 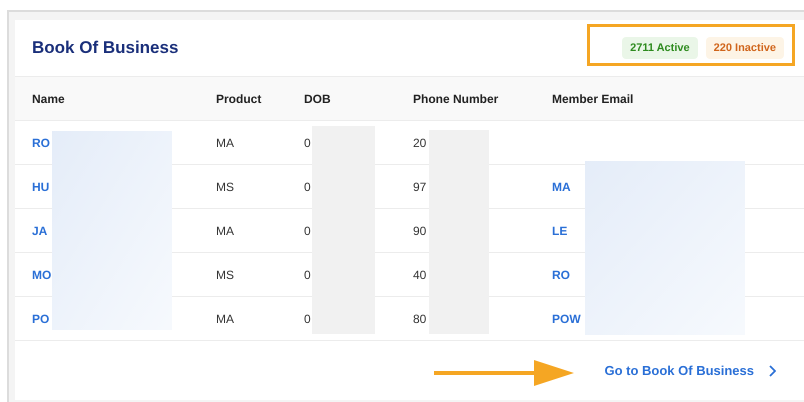 What do you see at coordinates (42, 275) in the screenshot?
I see `member-name-link: MO` at bounding box center [42, 275].